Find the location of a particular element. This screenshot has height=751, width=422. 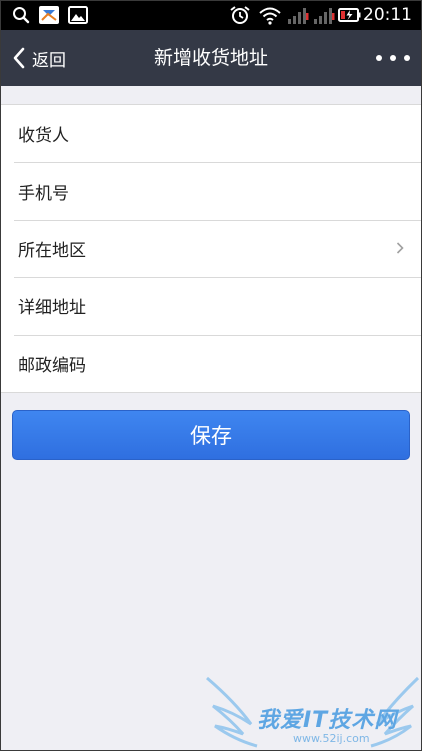

search-icon is located at coordinates (21, 15).